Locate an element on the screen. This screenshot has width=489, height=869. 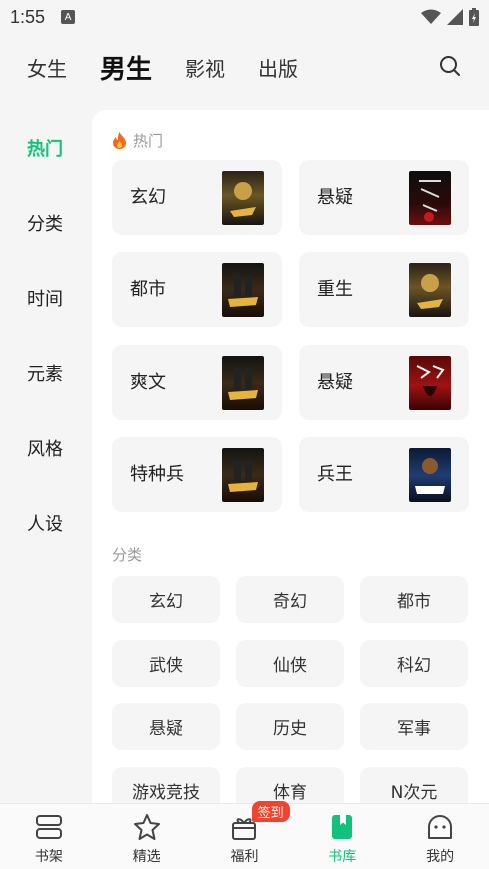
category-button: 都市 is located at coordinates (414, 599).